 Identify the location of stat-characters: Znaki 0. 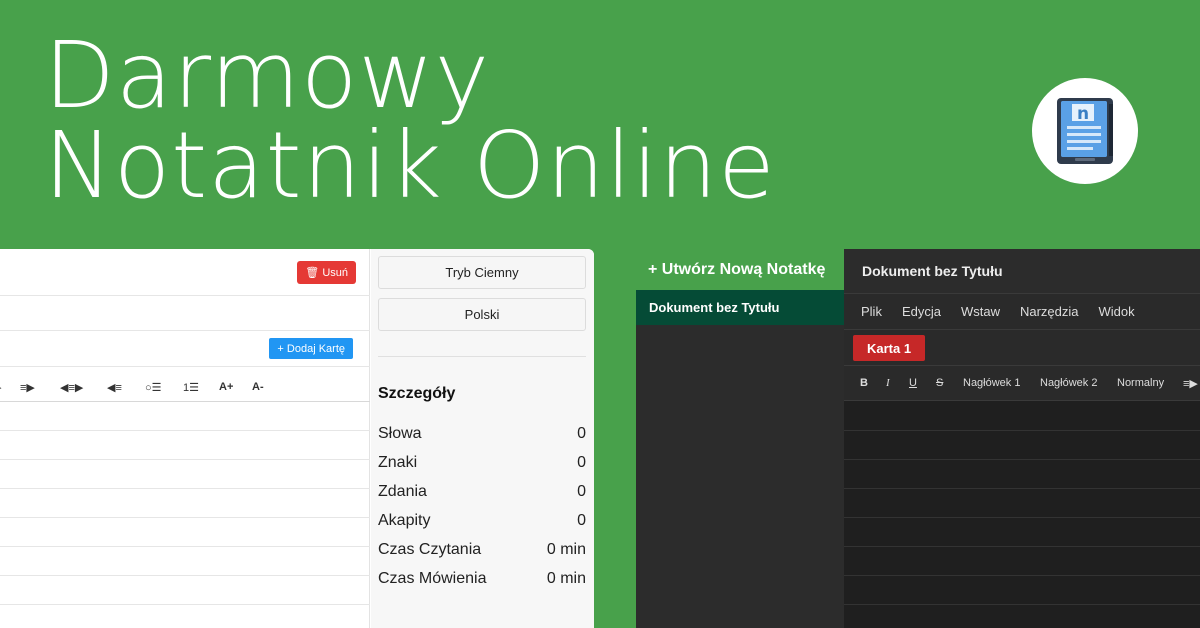
(482, 463).